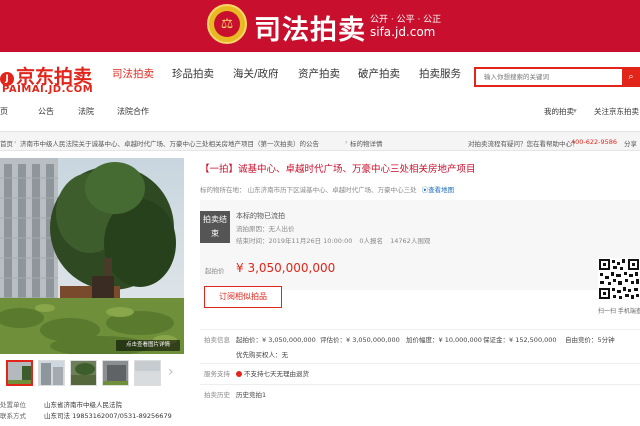 This screenshot has width=640, height=426. I want to click on subnav-item-court: 法院, so click(86, 111).